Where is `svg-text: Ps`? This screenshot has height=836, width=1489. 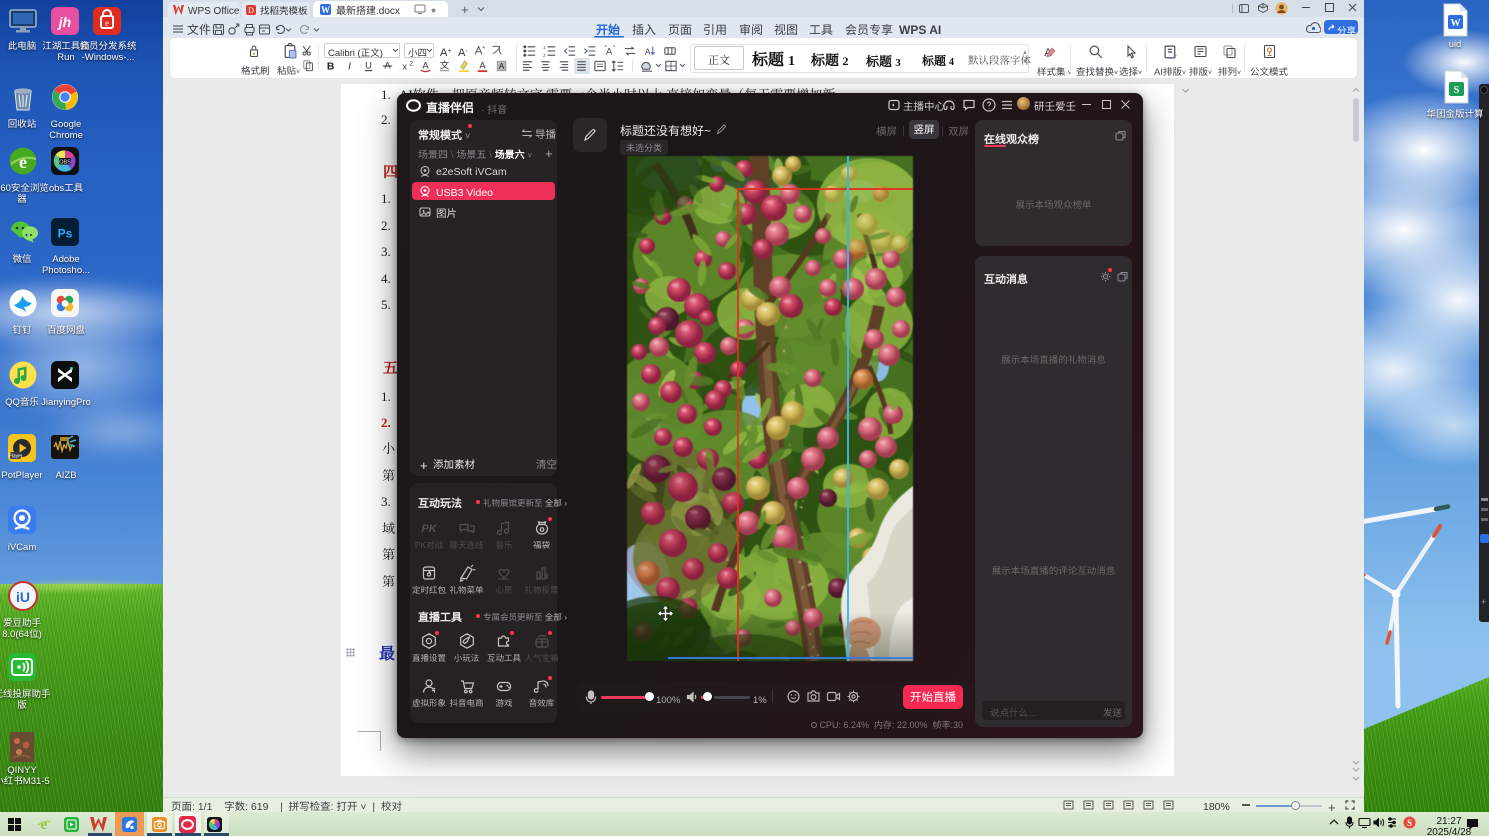 svg-text: Ps is located at coordinates (65, 234).